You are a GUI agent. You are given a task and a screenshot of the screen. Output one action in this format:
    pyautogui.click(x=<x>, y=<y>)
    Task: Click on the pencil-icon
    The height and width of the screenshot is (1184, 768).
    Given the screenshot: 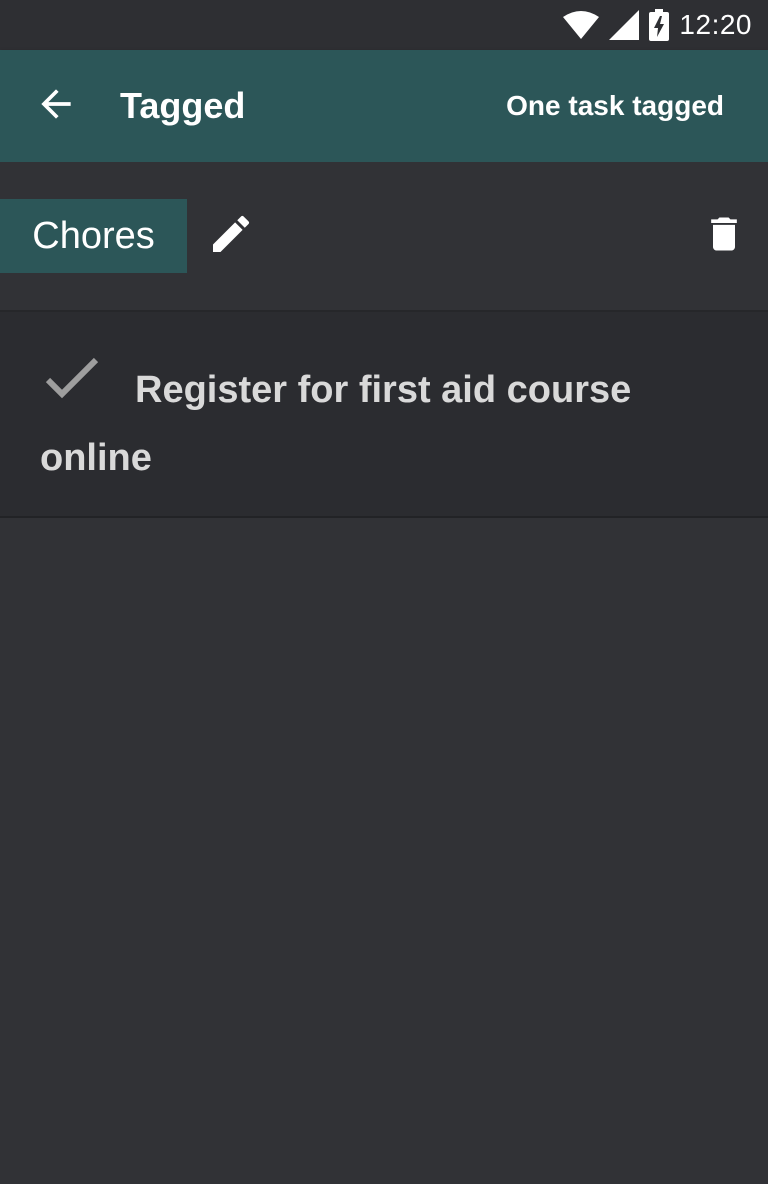 What is the action you would take?
    pyautogui.click(x=231, y=236)
    